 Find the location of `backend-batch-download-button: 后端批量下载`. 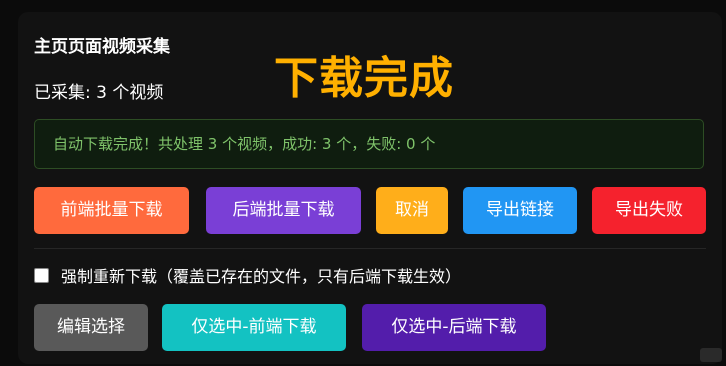

backend-batch-download-button: 后端批量下载 is located at coordinates (283, 210).